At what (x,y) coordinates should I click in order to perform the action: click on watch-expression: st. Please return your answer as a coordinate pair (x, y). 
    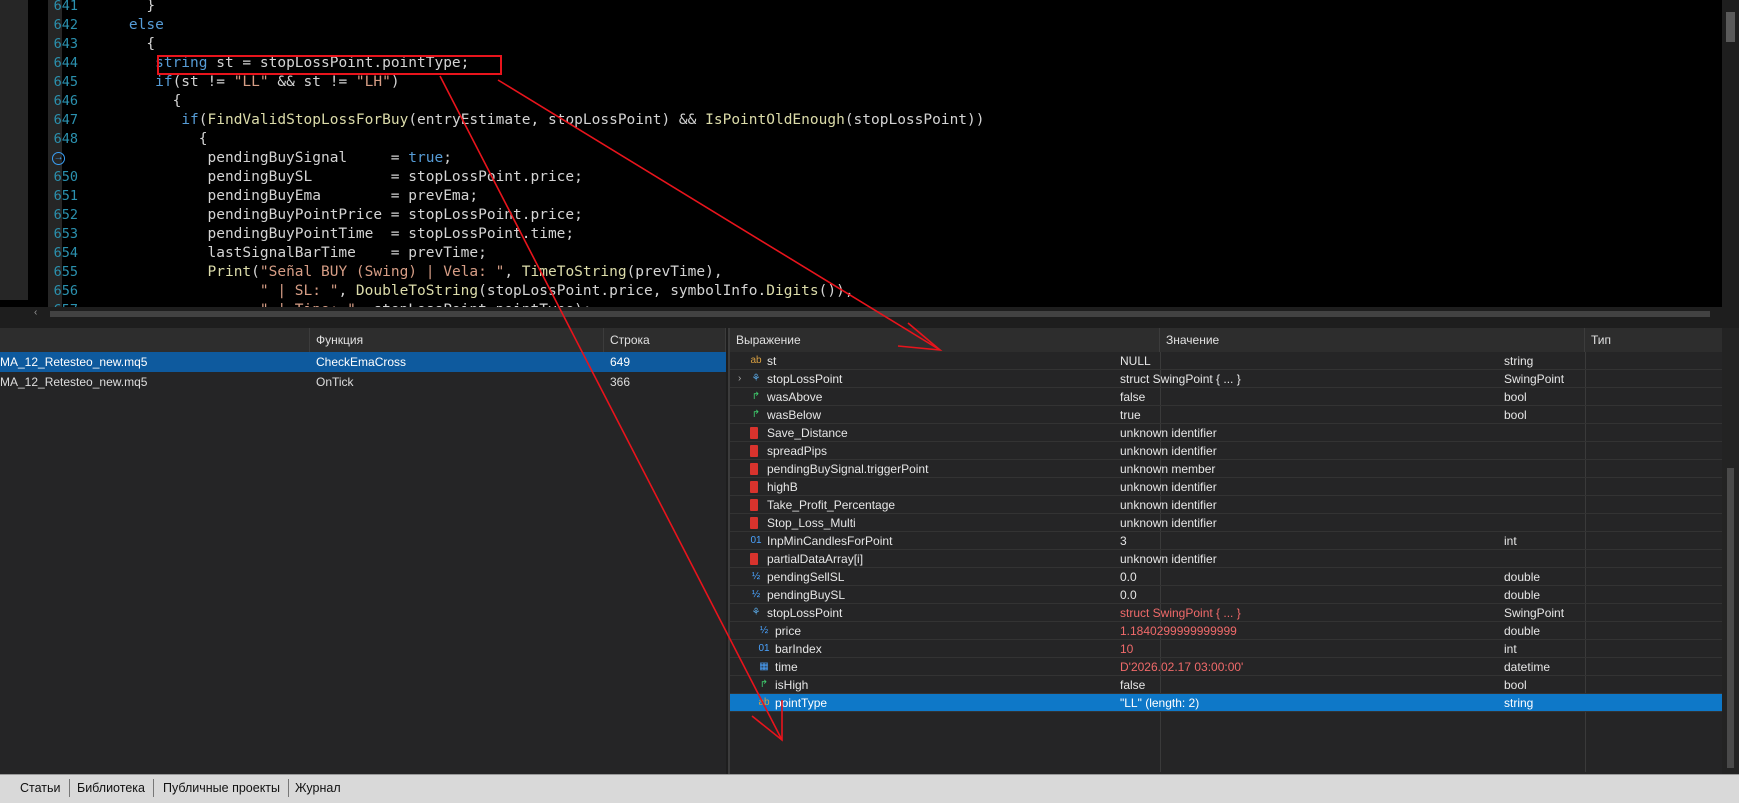
    Looking at the image, I should click on (772, 361).